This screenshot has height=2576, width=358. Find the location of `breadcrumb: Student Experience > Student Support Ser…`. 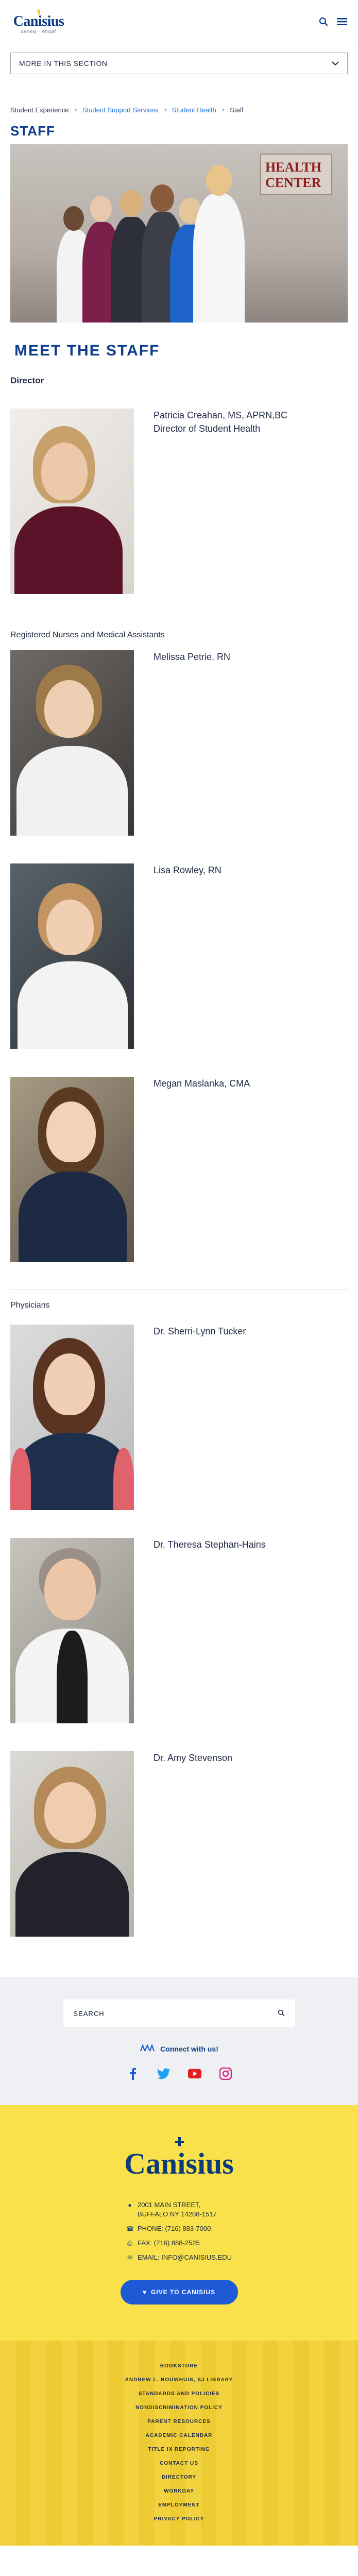

breadcrumb: Student Experience > Student Support Ser… is located at coordinates (179, 110).